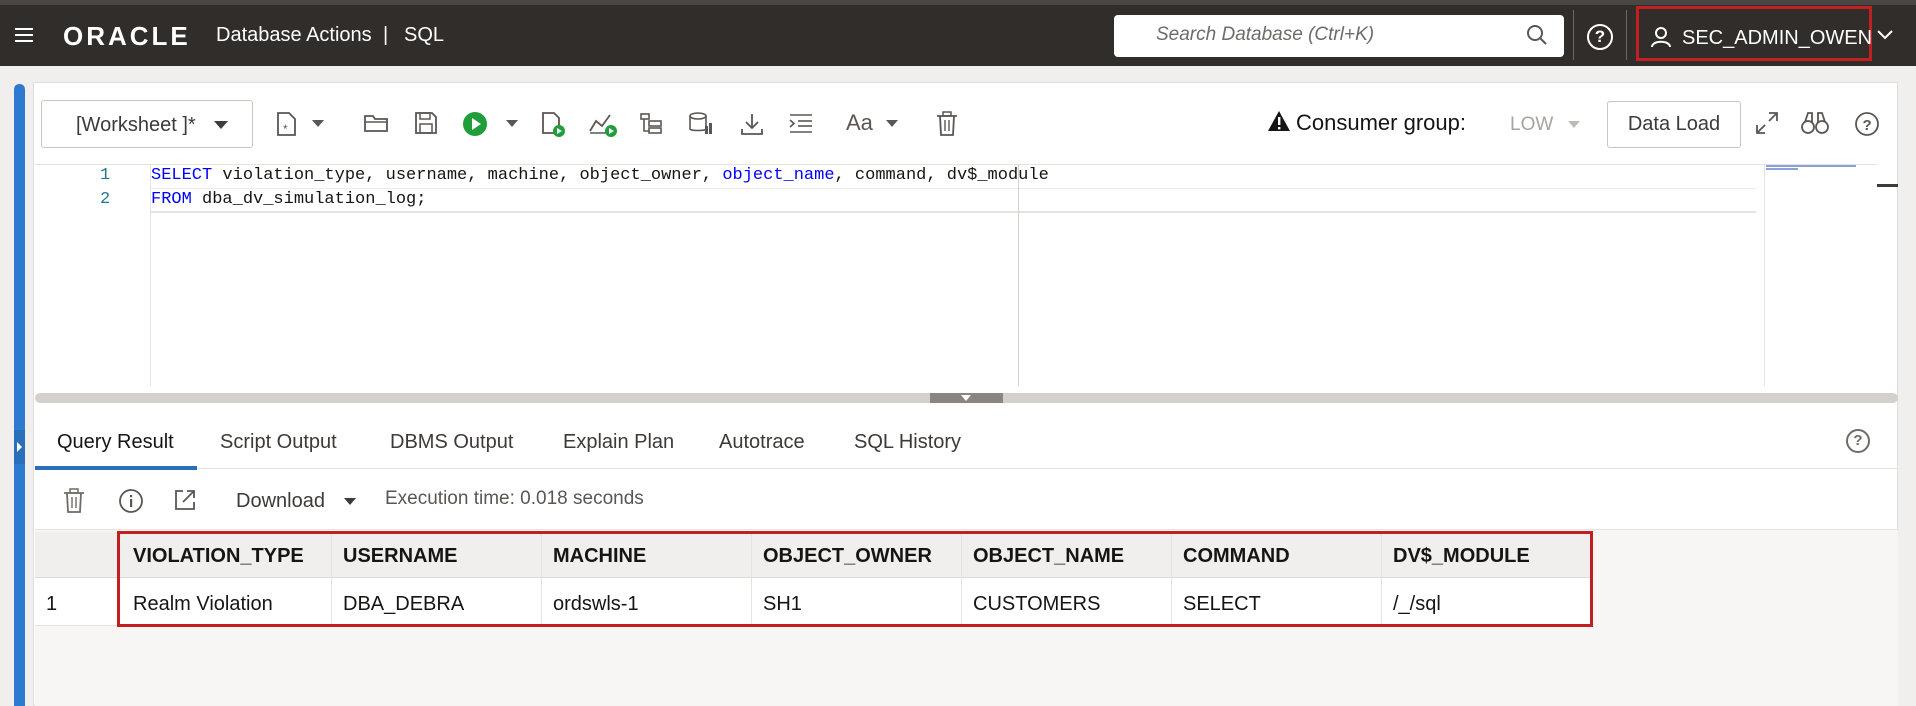  What do you see at coordinates (1777, 38) in the screenshot?
I see `user-name: SEC_ADMIN_OWEN` at bounding box center [1777, 38].